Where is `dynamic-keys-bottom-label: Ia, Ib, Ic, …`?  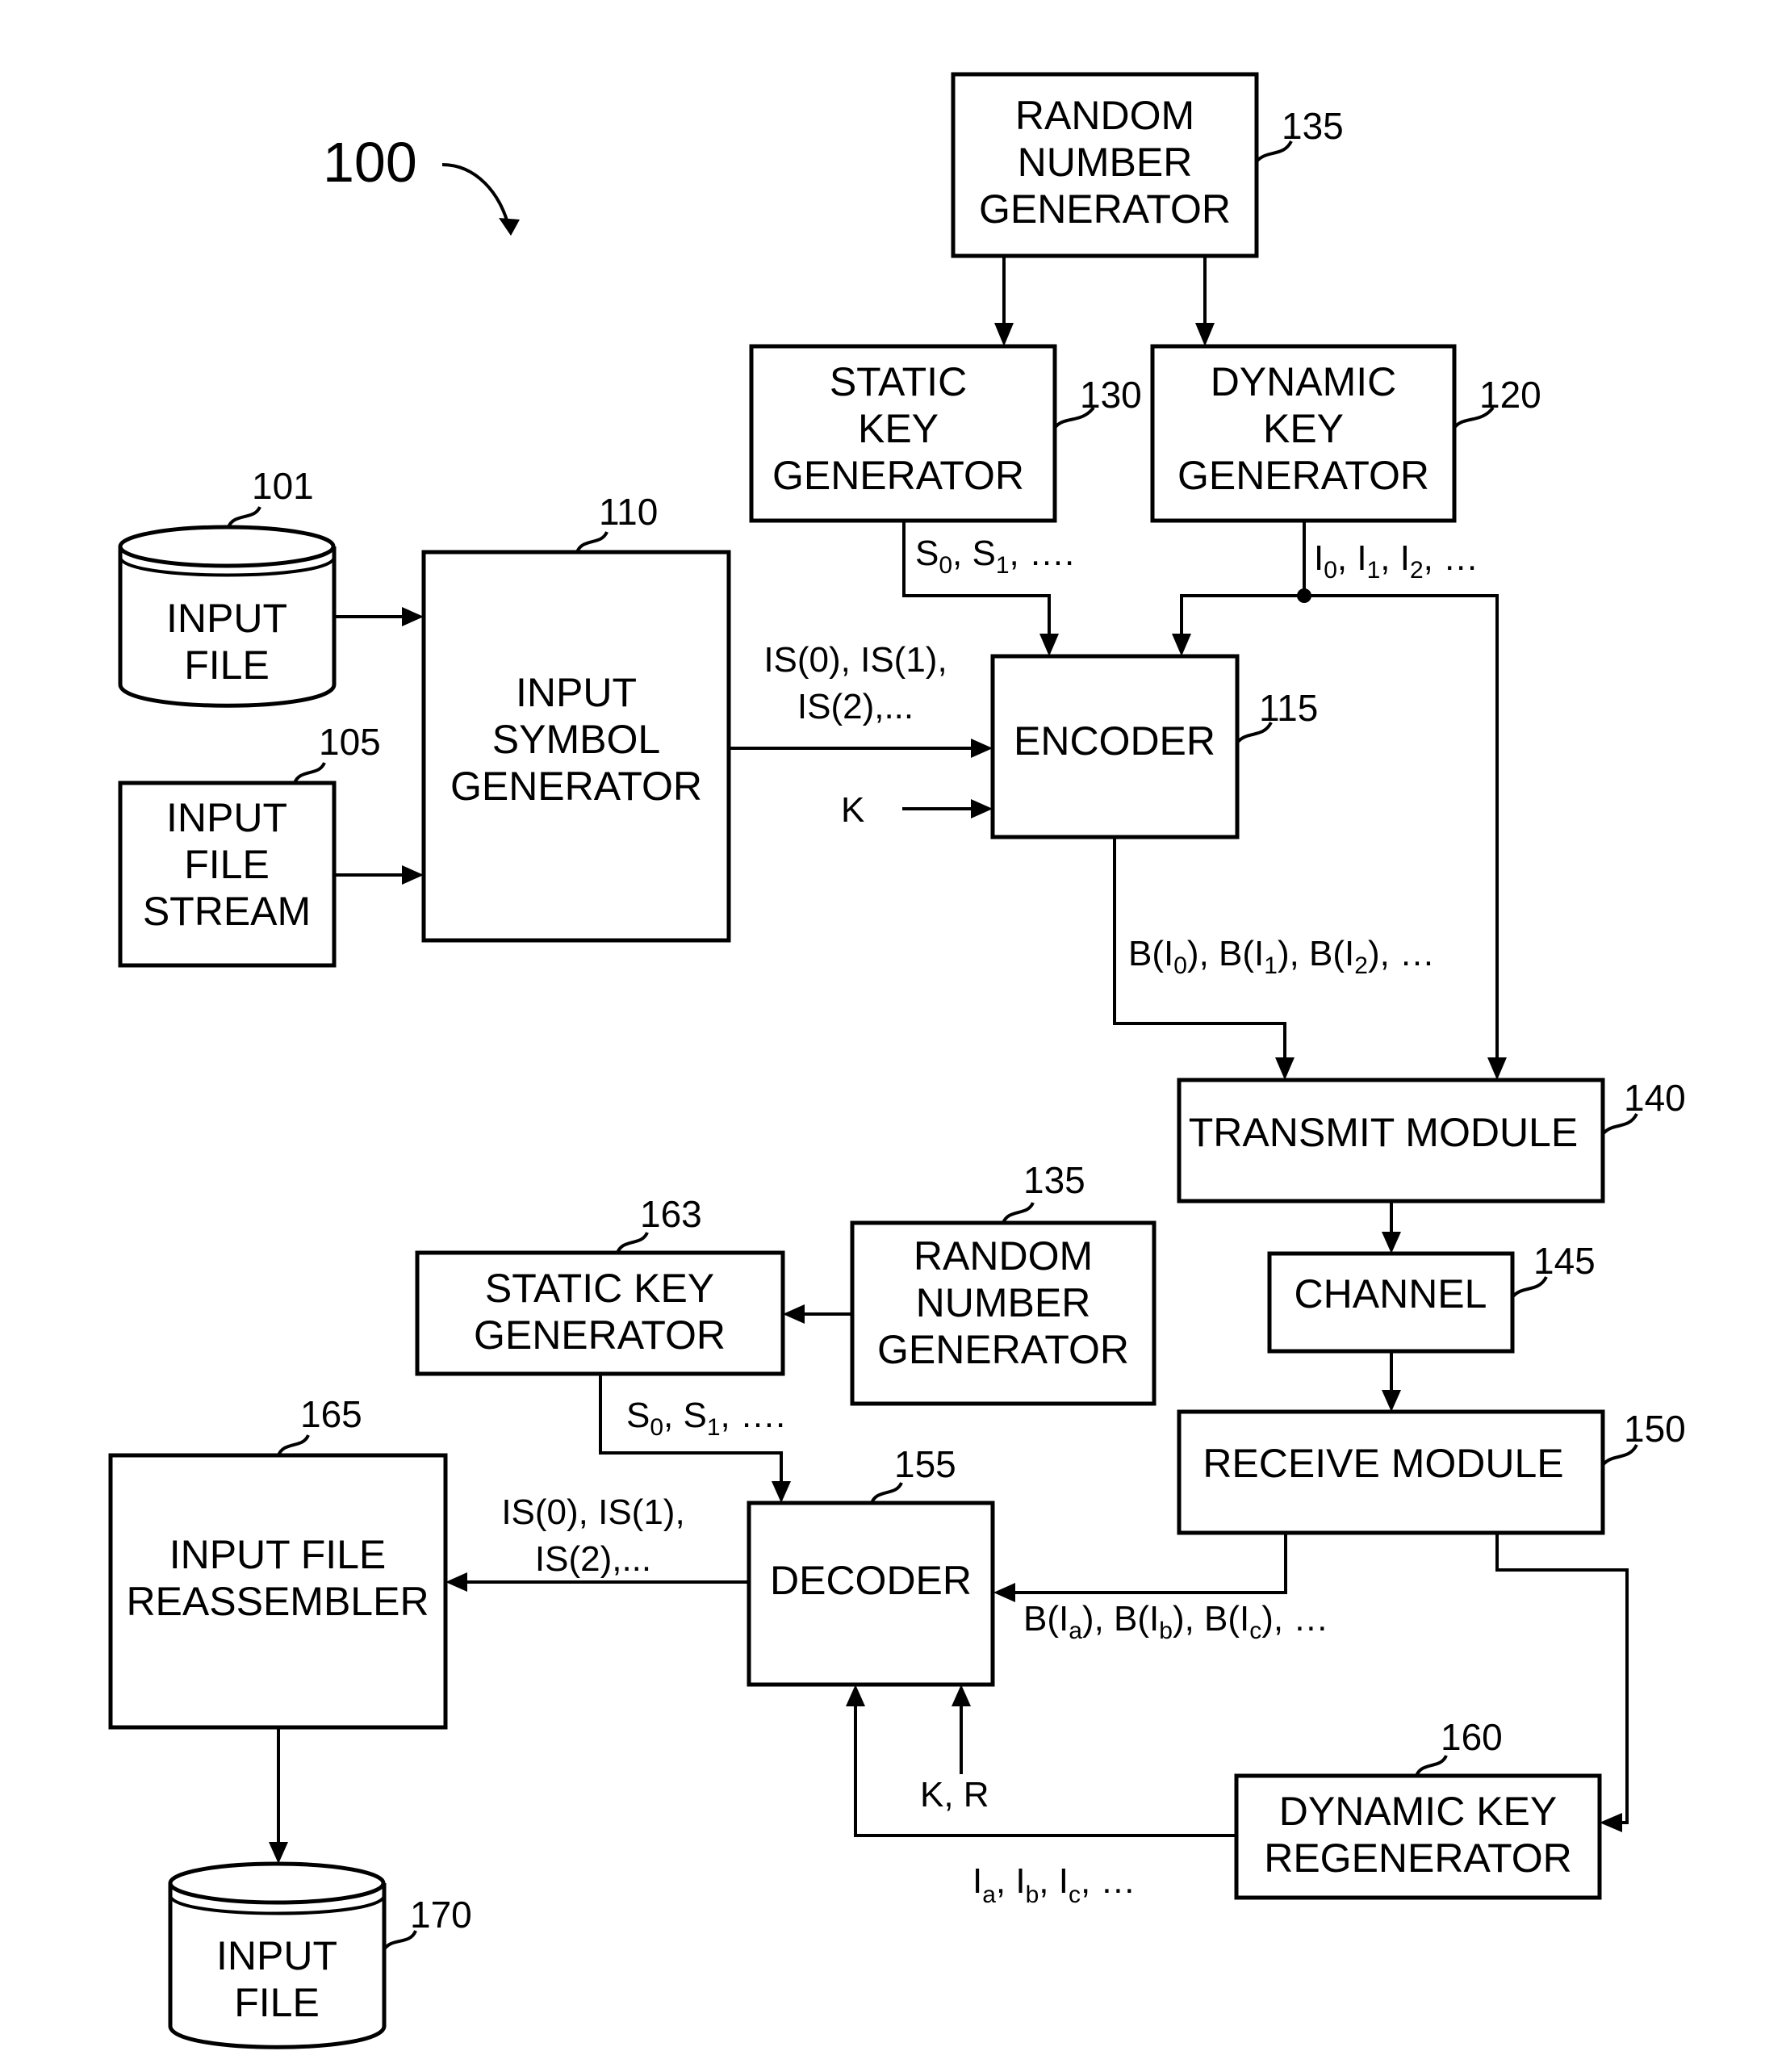 dynamic-keys-bottom-label: Ia, Ib, Ic, … is located at coordinates (1054, 1884).